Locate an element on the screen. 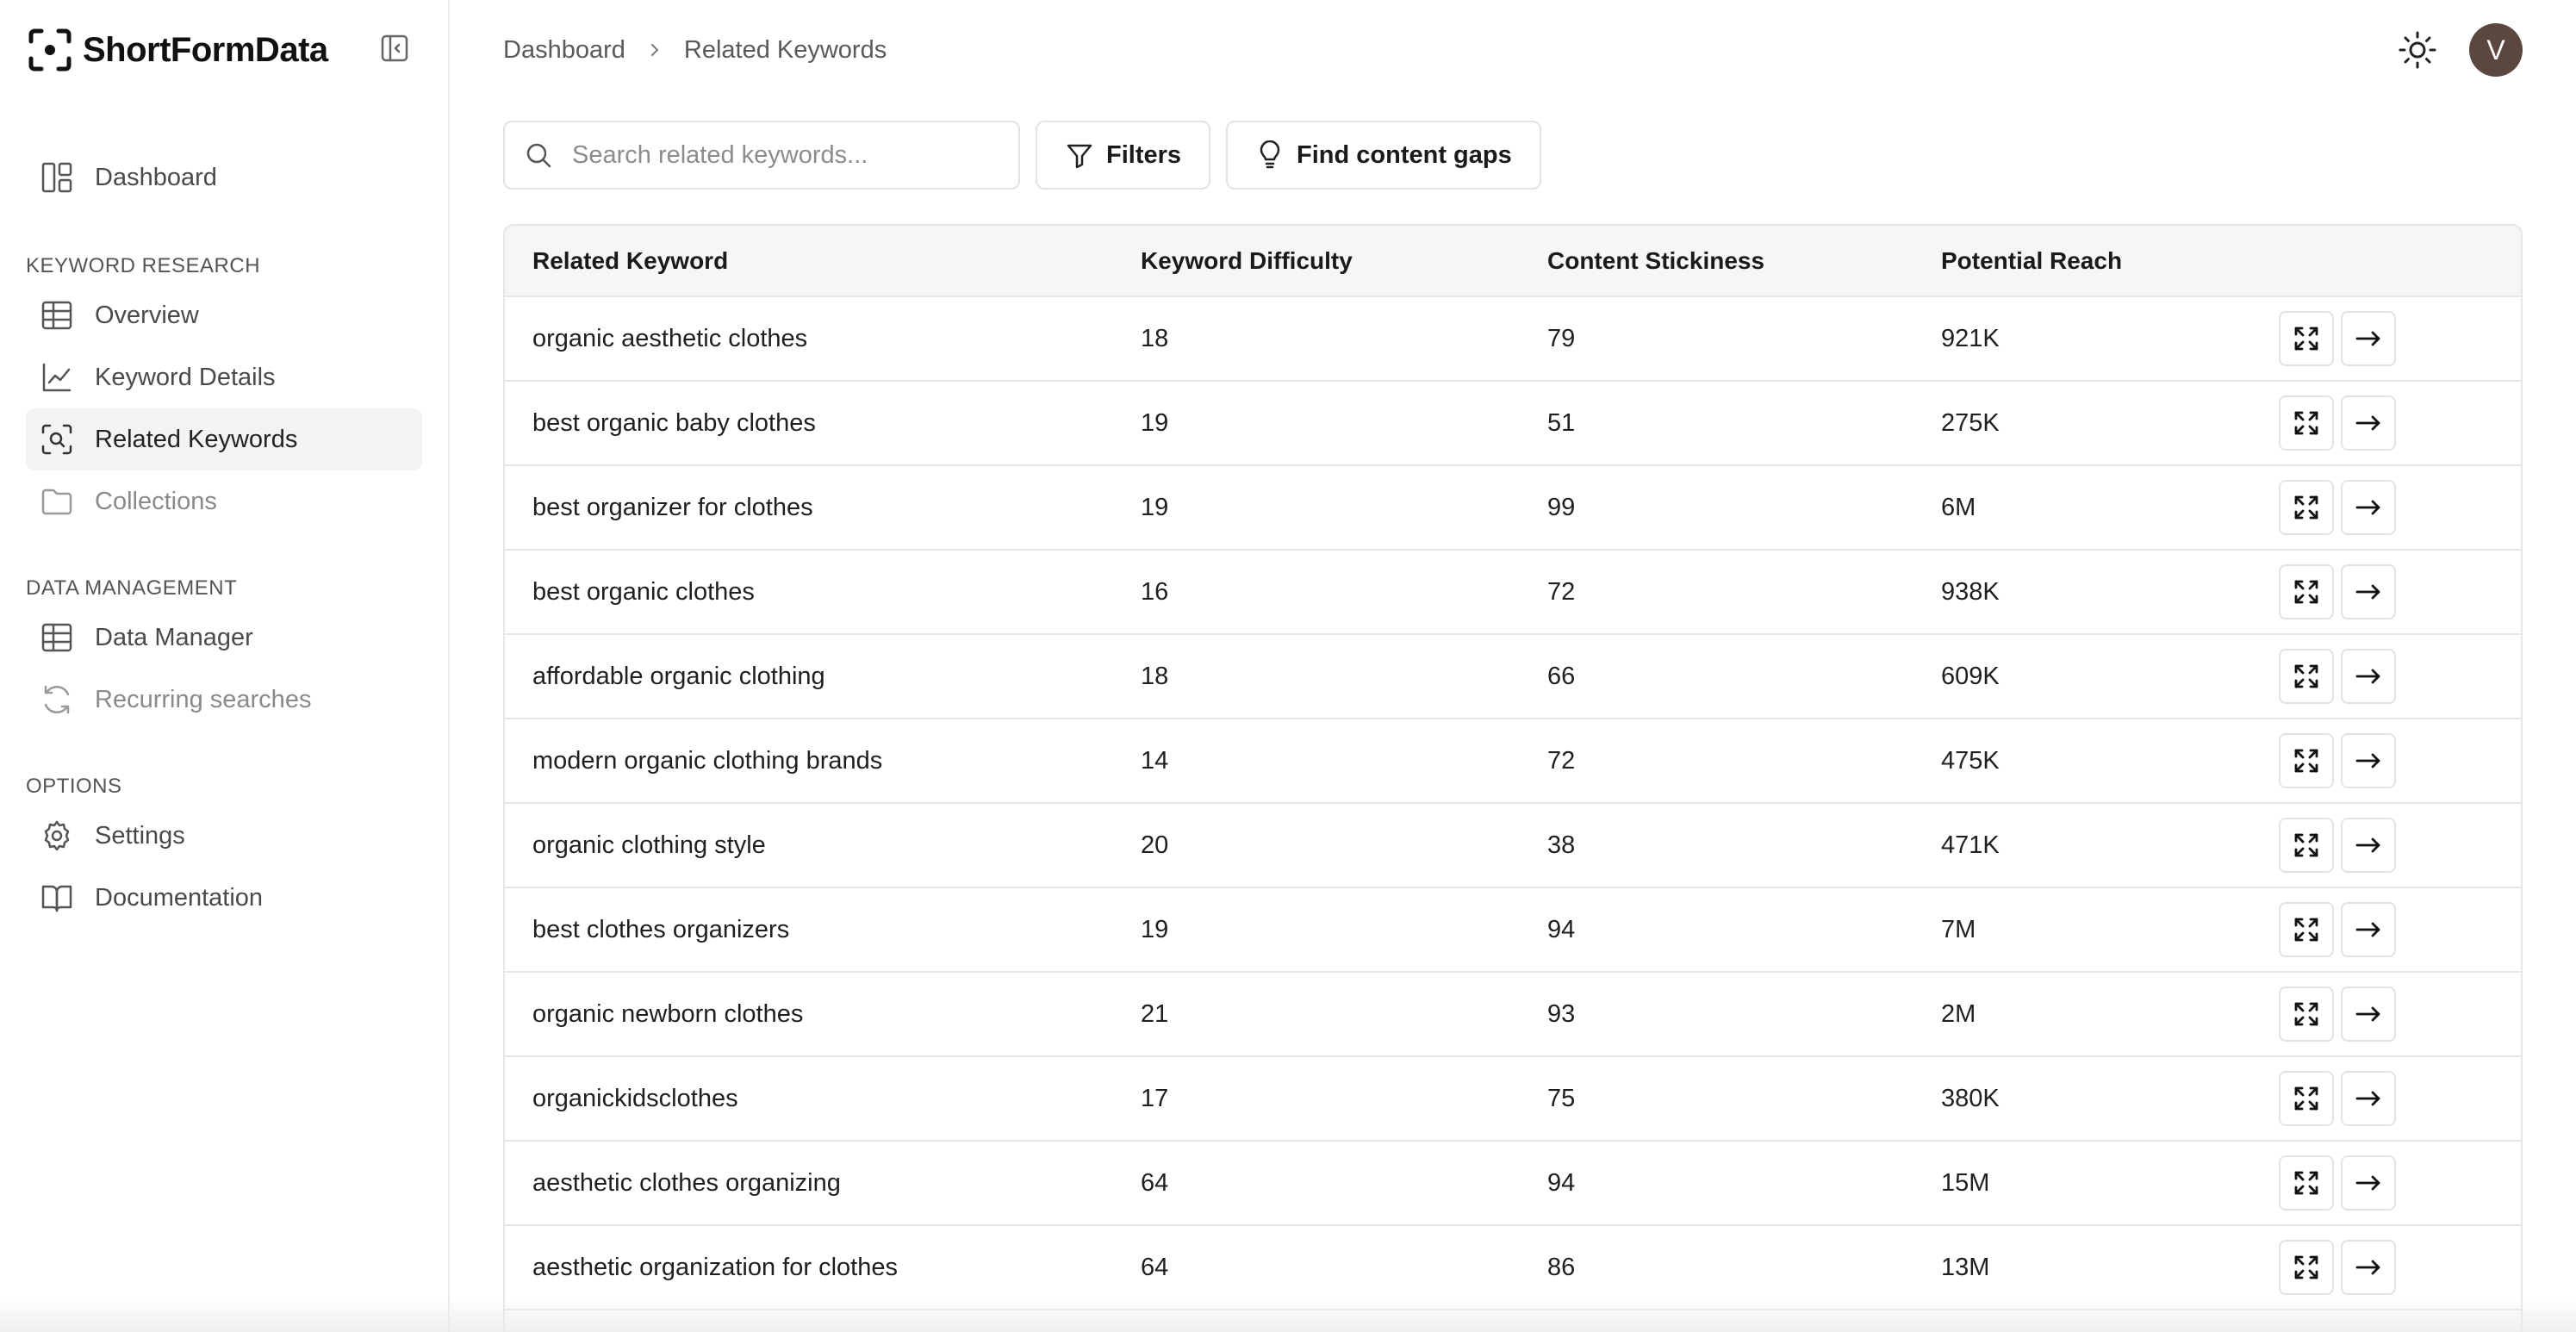  dashboard-icon is located at coordinates (57, 177).